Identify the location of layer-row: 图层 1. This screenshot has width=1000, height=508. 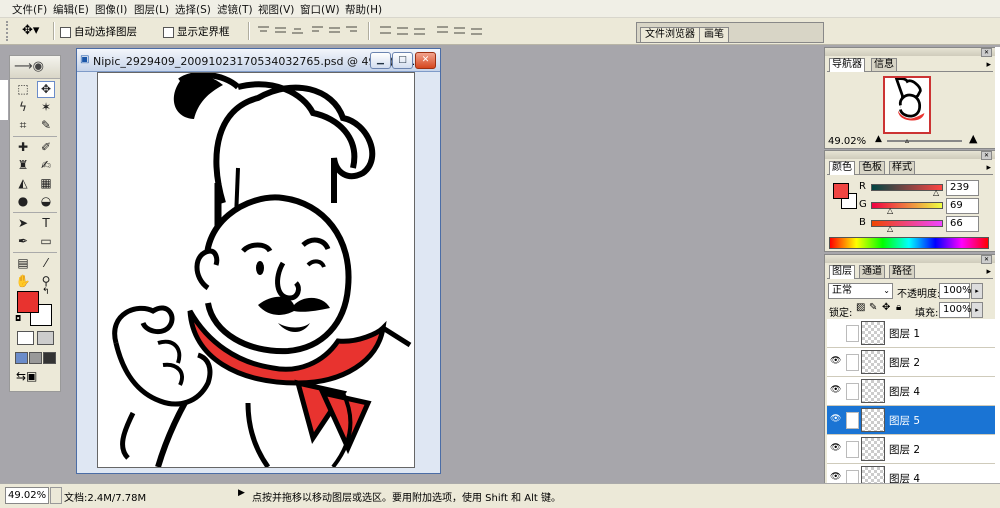
(911, 333).